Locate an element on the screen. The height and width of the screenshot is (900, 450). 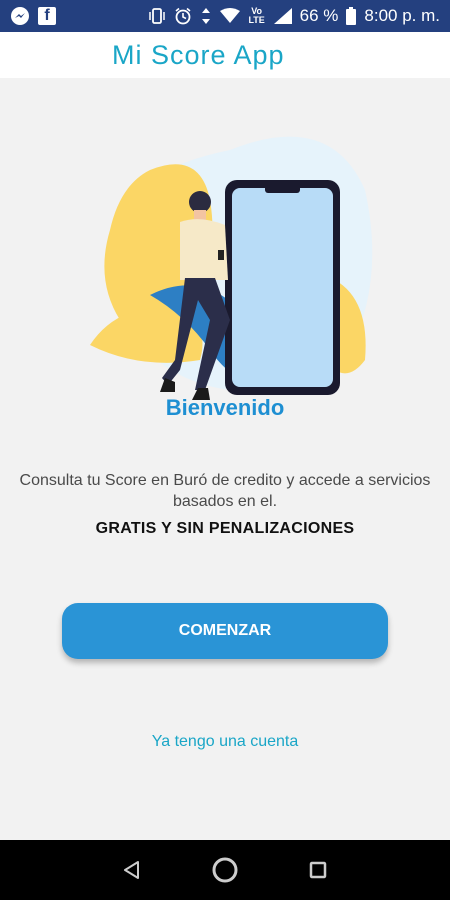
app-title: Mi Score App is located at coordinates (198, 54).